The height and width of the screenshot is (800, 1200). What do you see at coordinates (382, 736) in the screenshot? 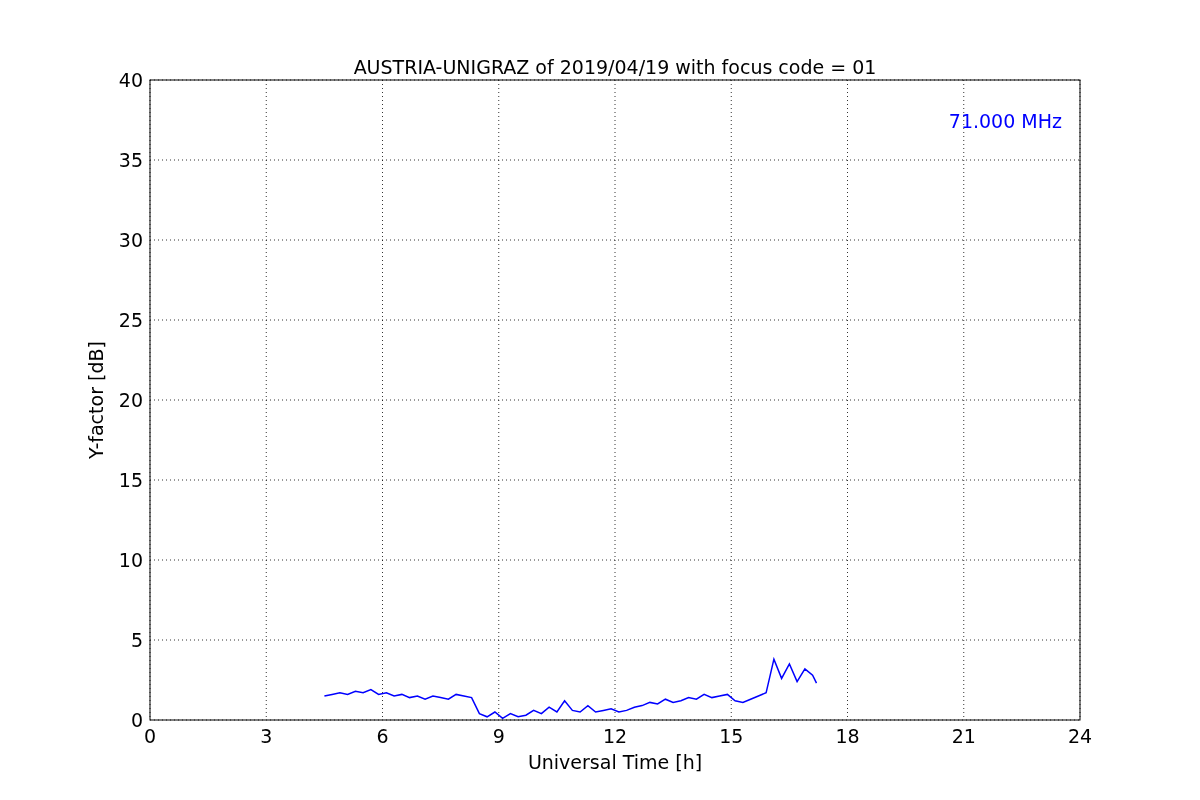
I see `x-tick-label: 6` at bounding box center [382, 736].